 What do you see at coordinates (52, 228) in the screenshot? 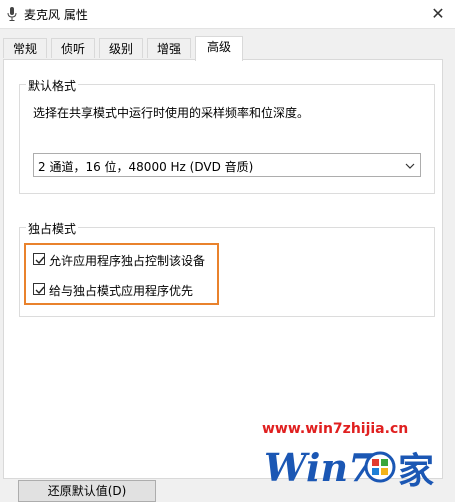
I see `exclusive-mode-legend: 独占模式` at bounding box center [52, 228].